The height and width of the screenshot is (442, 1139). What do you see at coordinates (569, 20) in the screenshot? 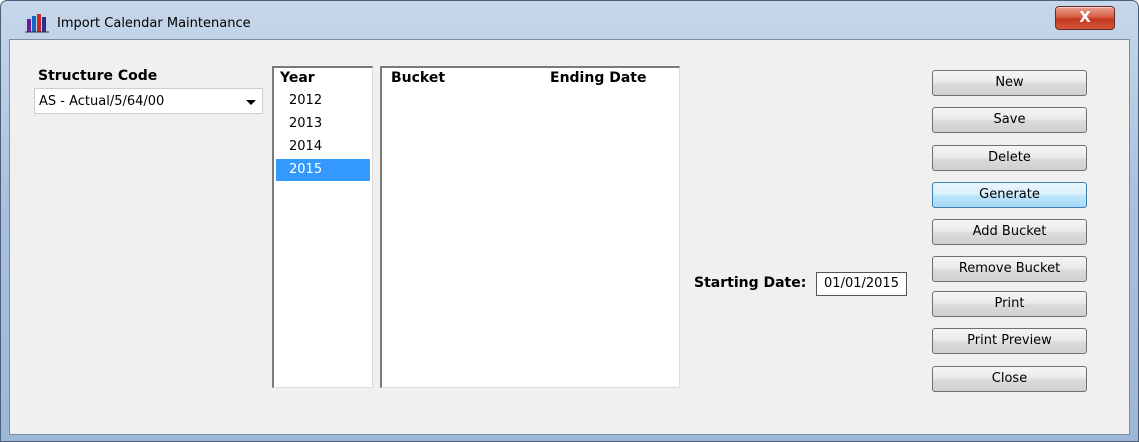
I see `title-bar: Import Calendar Maintenance X` at bounding box center [569, 20].